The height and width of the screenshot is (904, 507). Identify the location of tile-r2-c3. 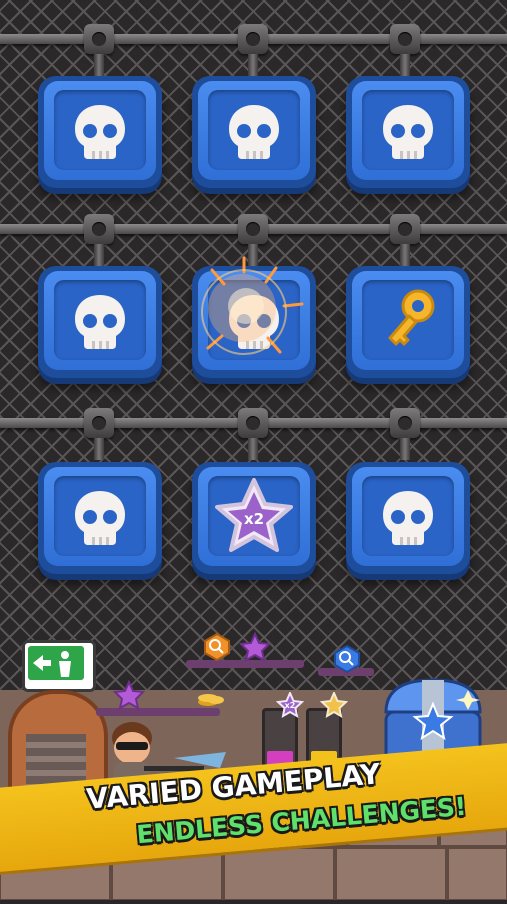
(408, 322).